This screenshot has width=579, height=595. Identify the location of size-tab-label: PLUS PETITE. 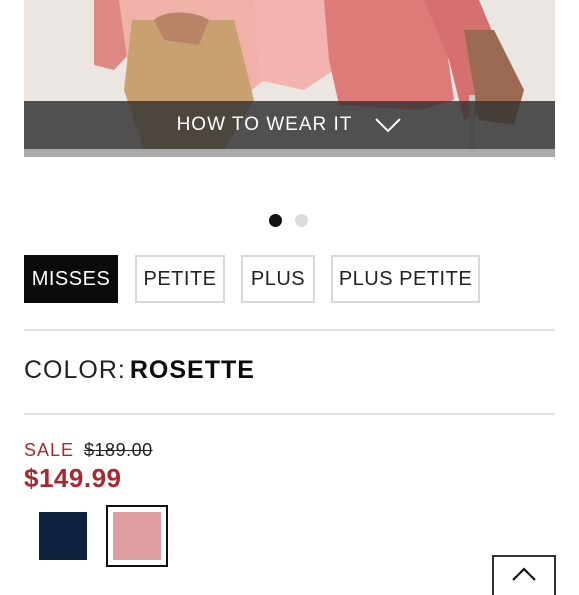
(405, 278).